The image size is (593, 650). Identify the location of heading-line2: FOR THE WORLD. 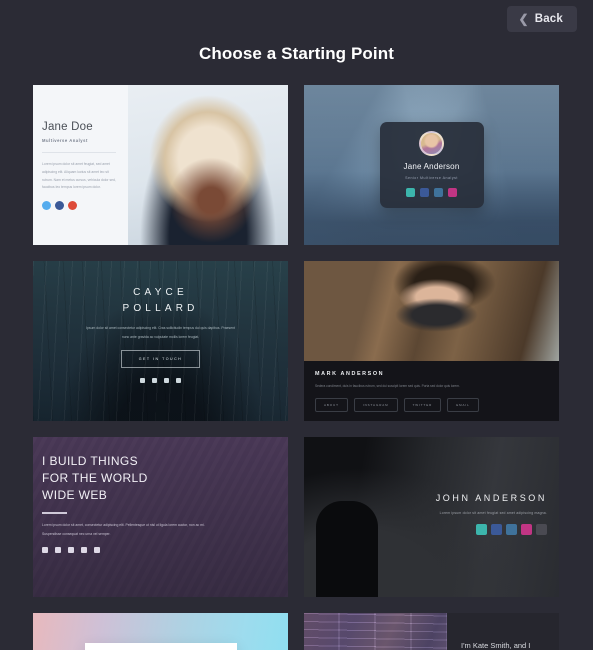
(95, 478).